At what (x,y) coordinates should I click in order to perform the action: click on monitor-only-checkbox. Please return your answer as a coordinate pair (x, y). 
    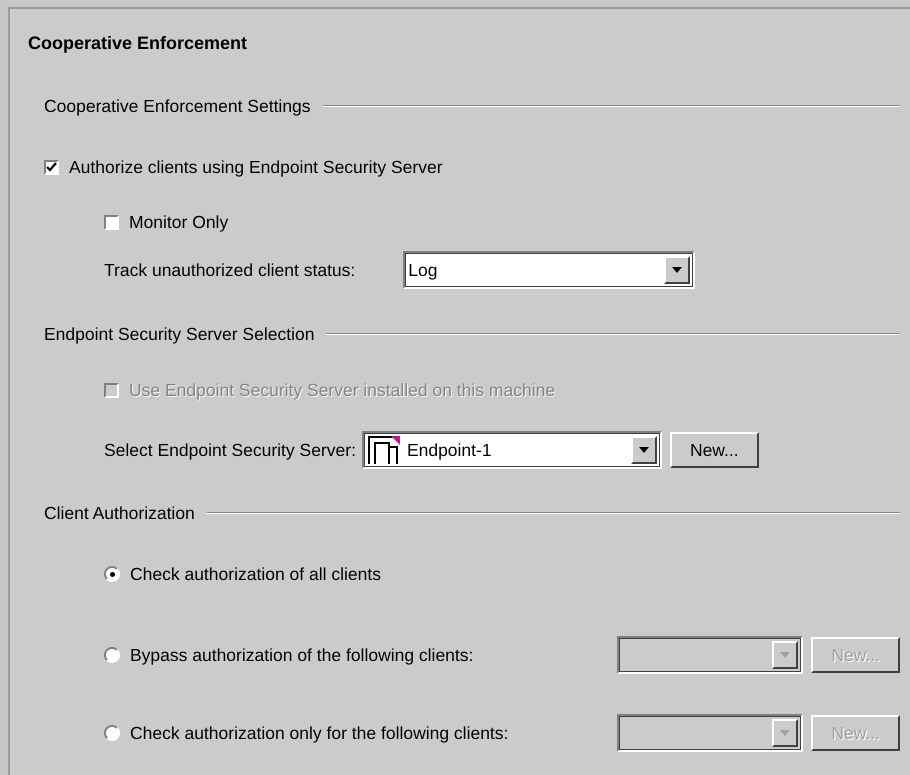
    Looking at the image, I should click on (111, 222).